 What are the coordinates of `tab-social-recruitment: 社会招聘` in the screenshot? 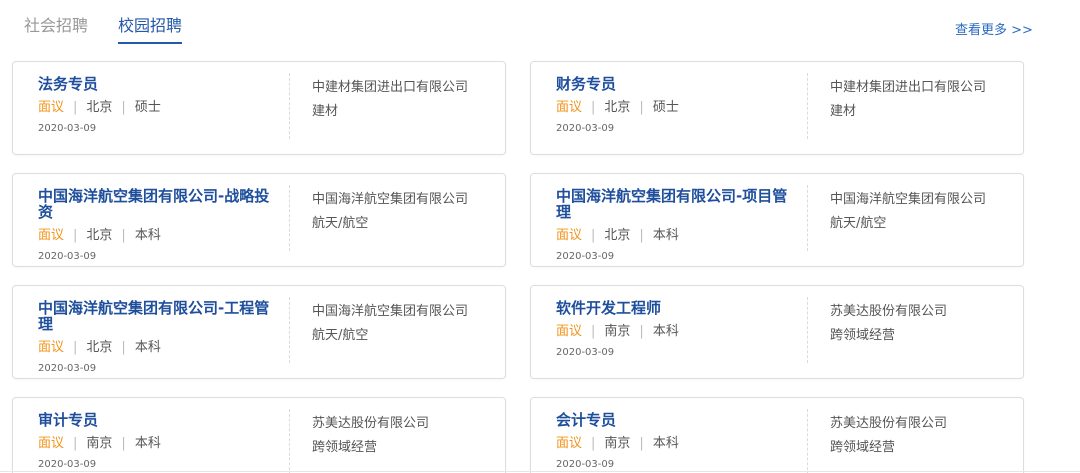 It's located at (56, 28).